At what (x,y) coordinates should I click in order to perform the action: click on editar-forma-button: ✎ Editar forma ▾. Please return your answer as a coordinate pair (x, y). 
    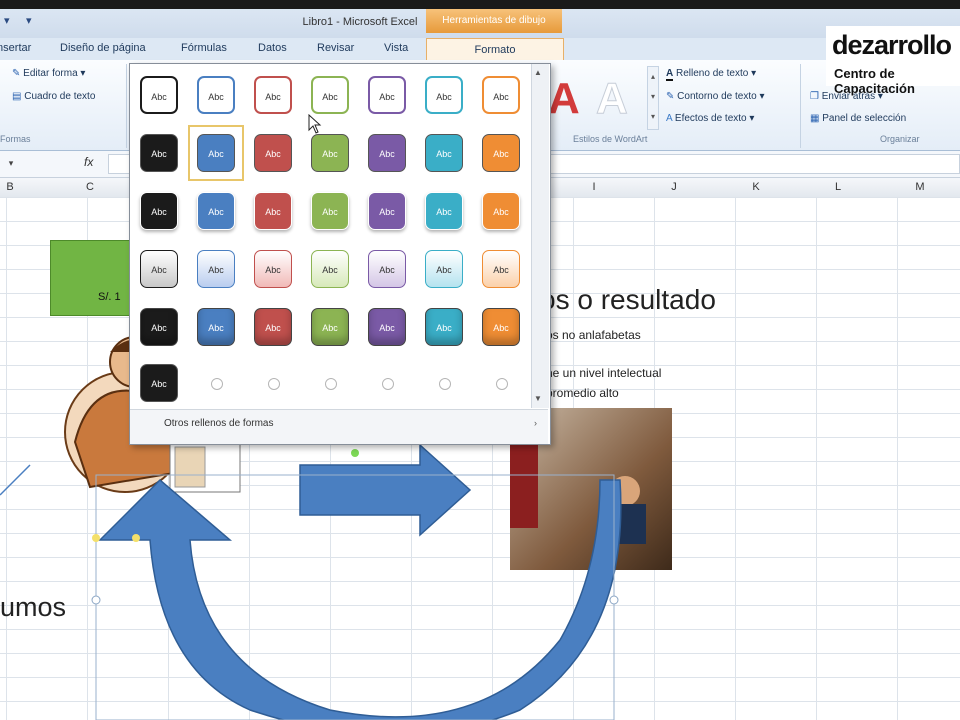
    Looking at the image, I should click on (48, 73).